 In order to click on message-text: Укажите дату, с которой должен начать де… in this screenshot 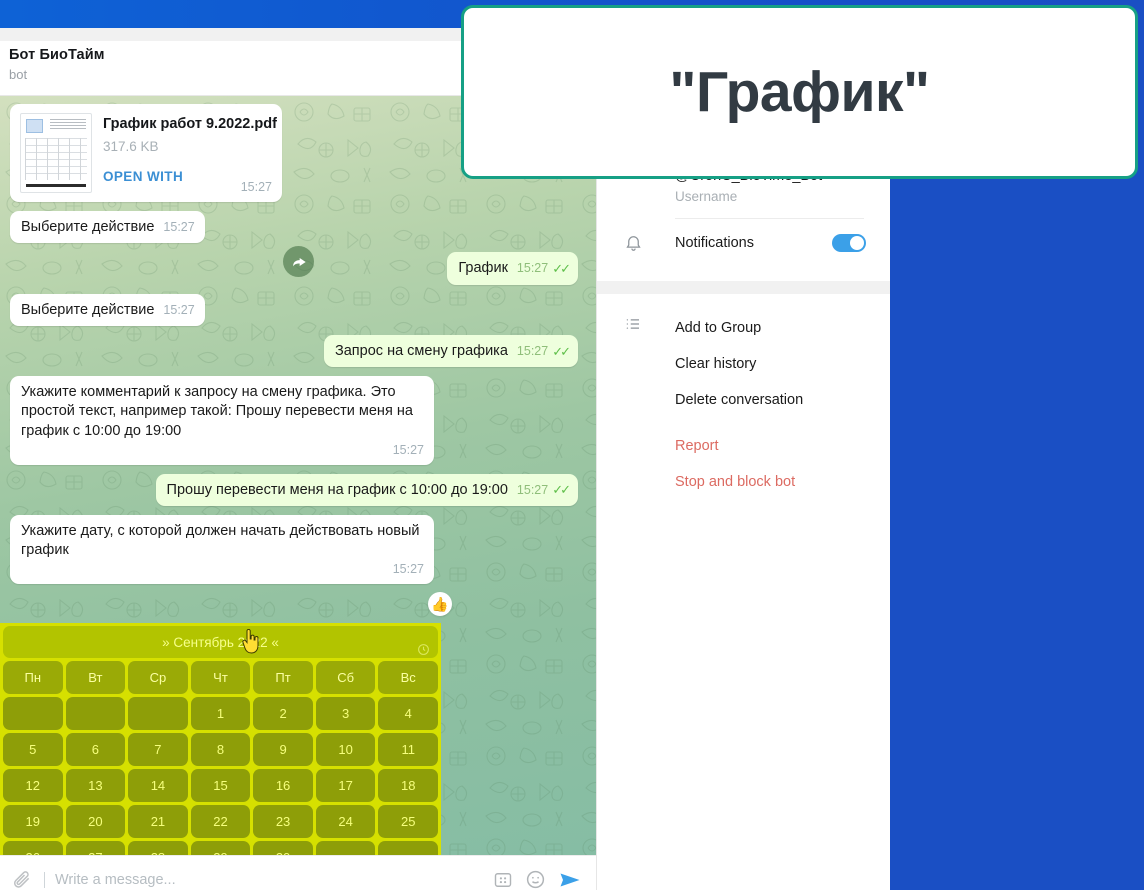, I will do `click(220, 540)`.